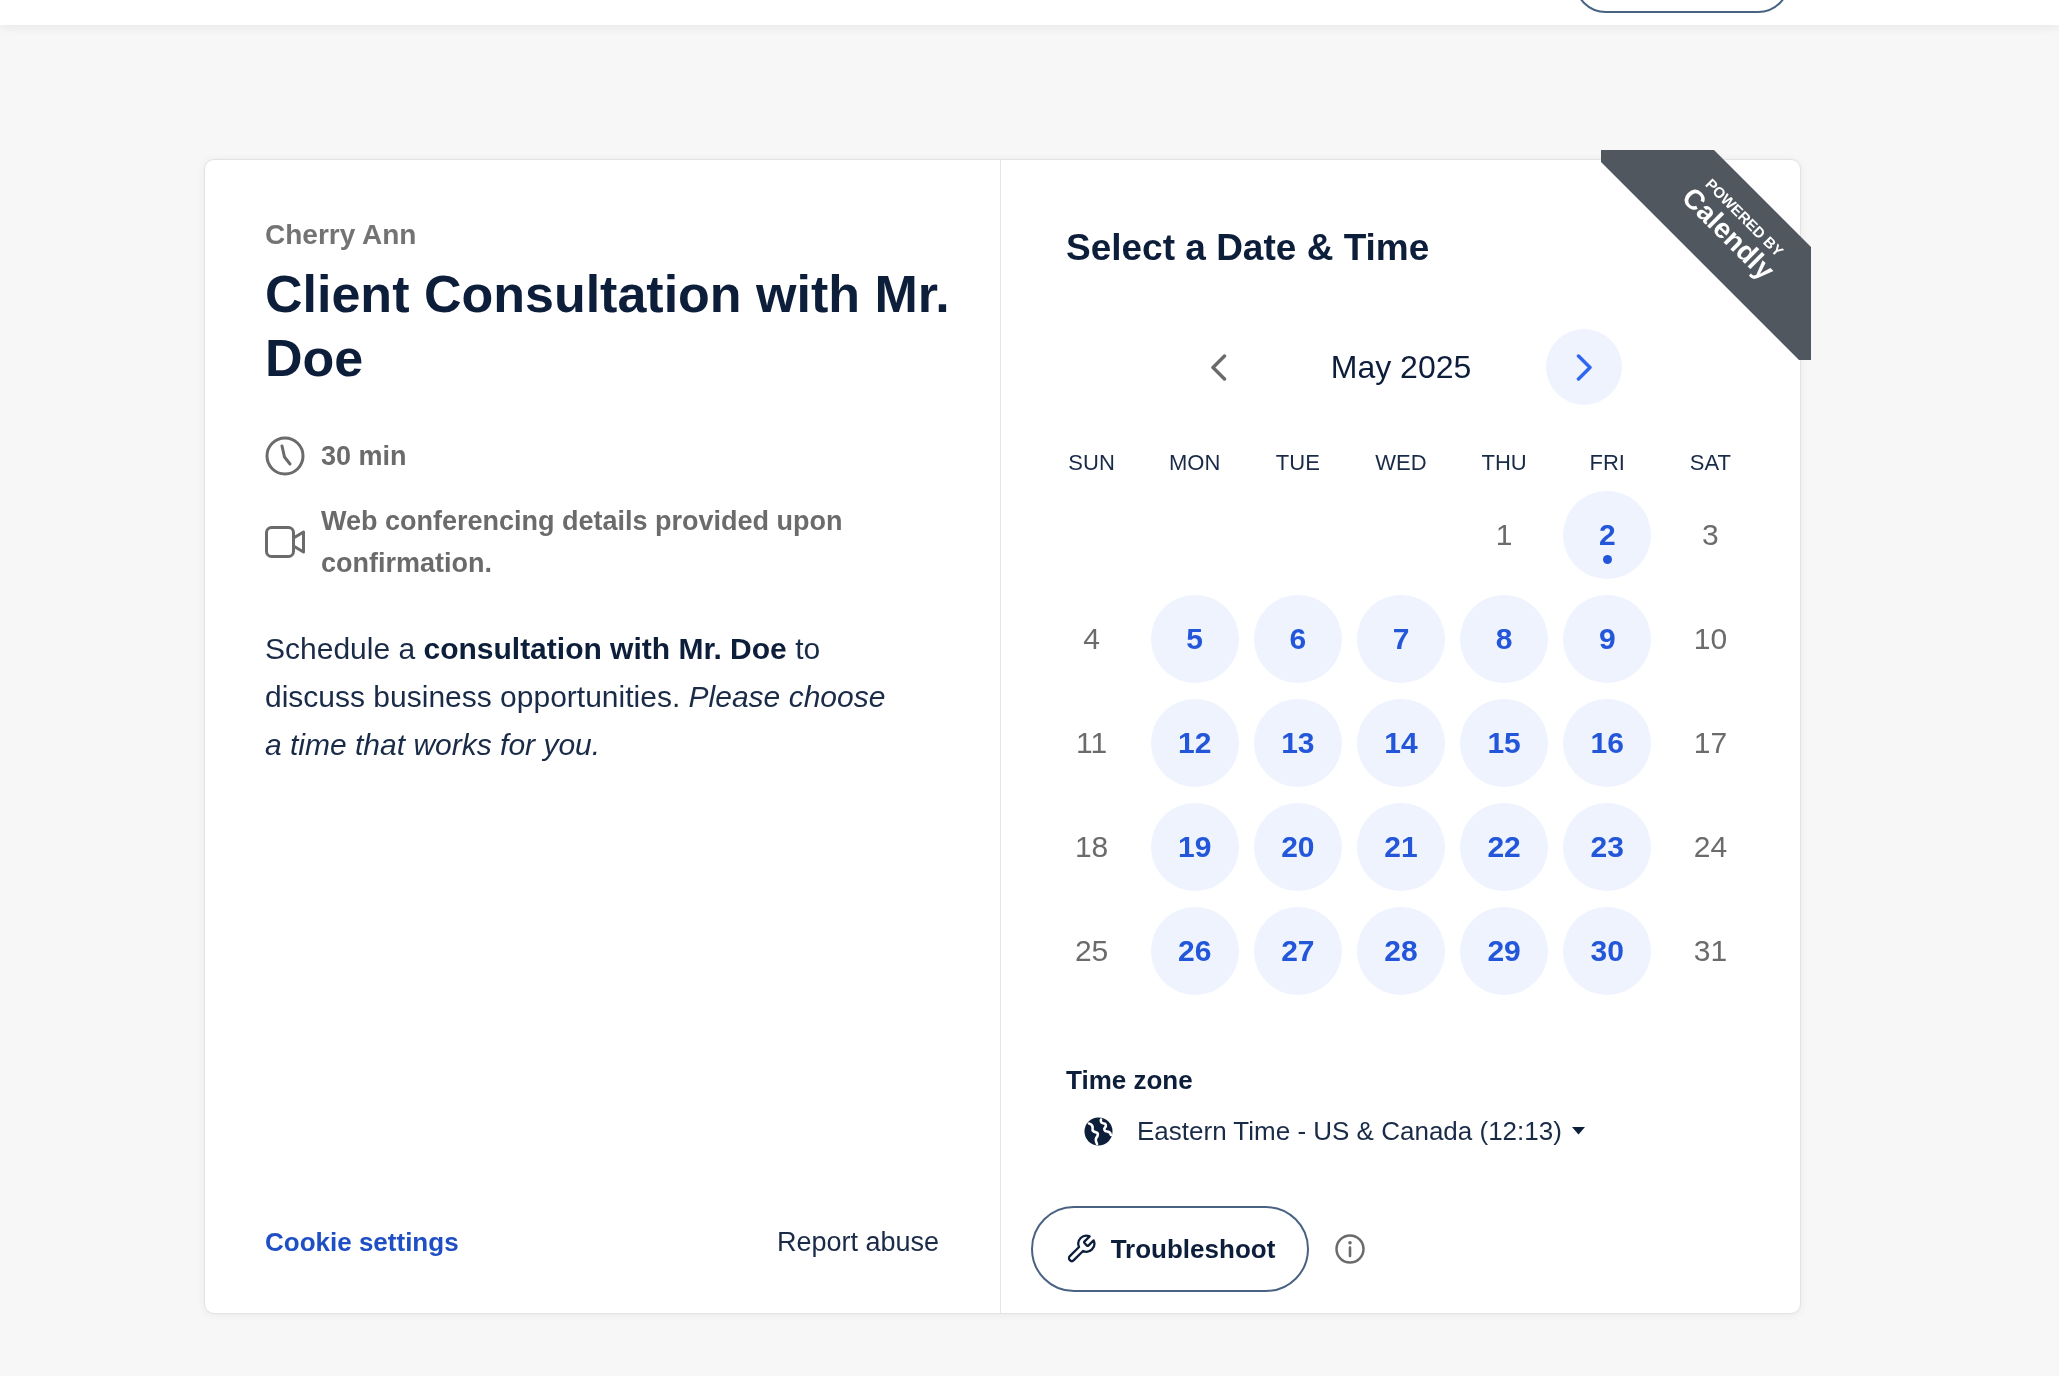 The width and height of the screenshot is (2059, 1376). I want to click on calendar-day: 2, so click(1607, 535).